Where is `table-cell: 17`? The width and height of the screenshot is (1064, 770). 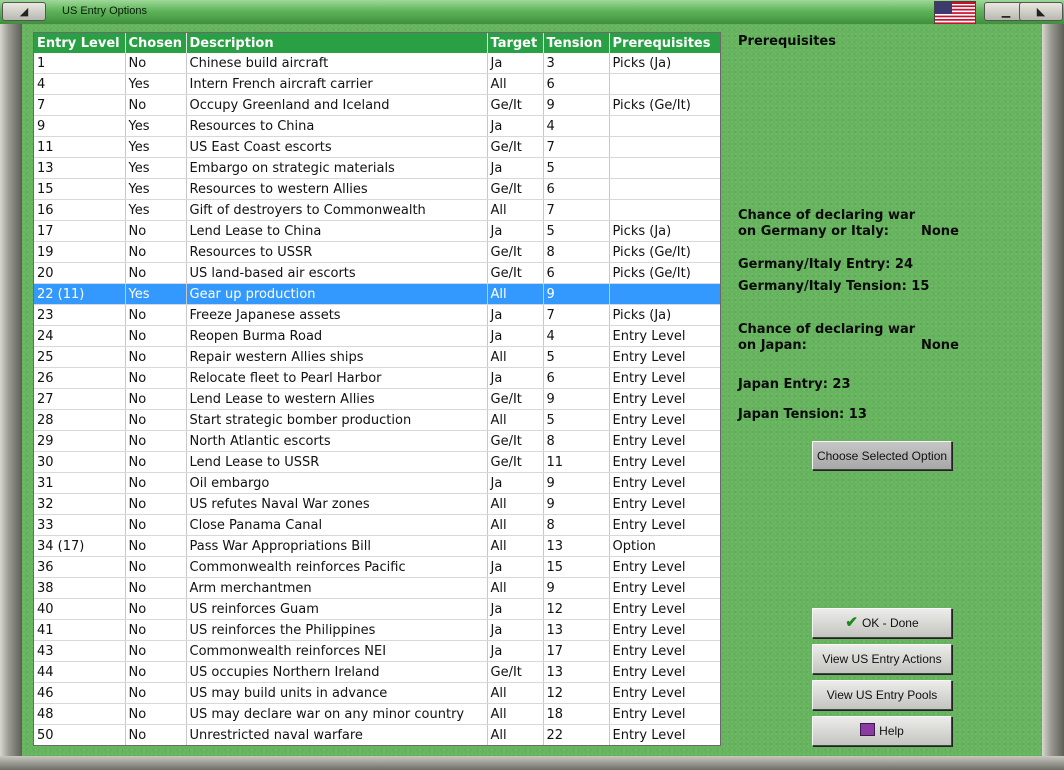
table-cell: 17 is located at coordinates (80, 231).